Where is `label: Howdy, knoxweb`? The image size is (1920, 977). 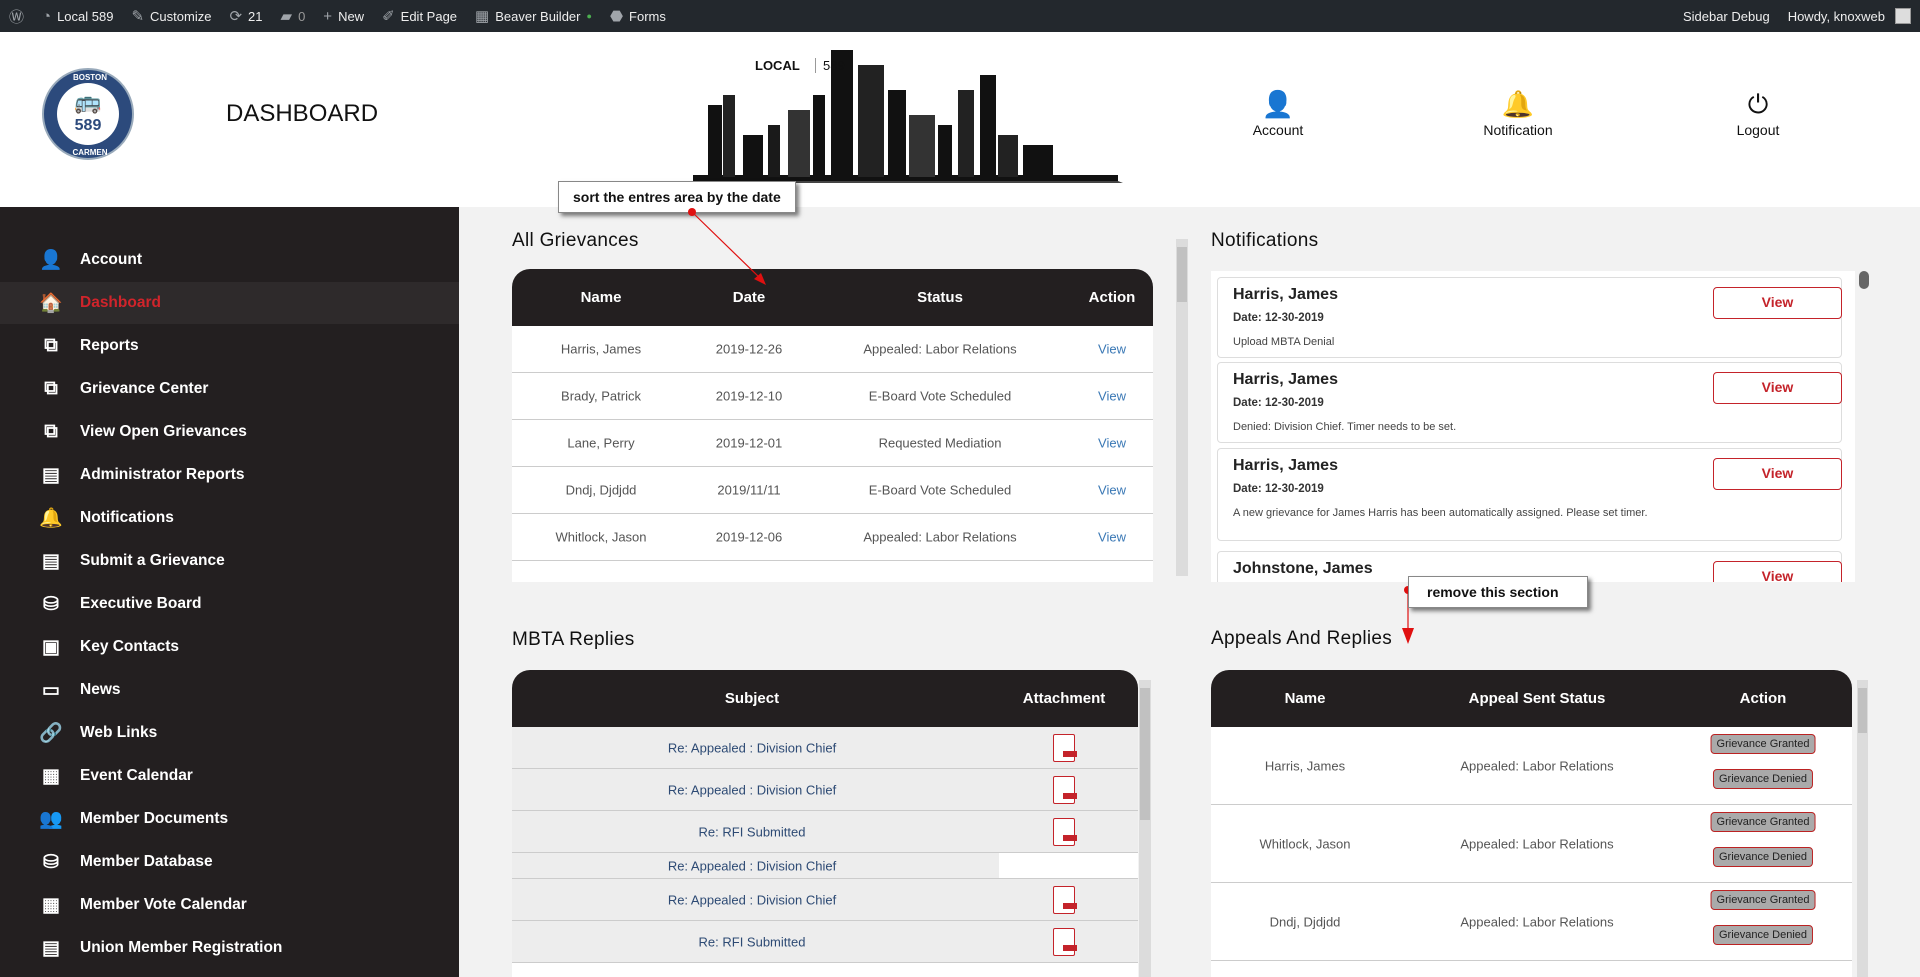 label: Howdy, knoxweb is located at coordinates (1836, 16).